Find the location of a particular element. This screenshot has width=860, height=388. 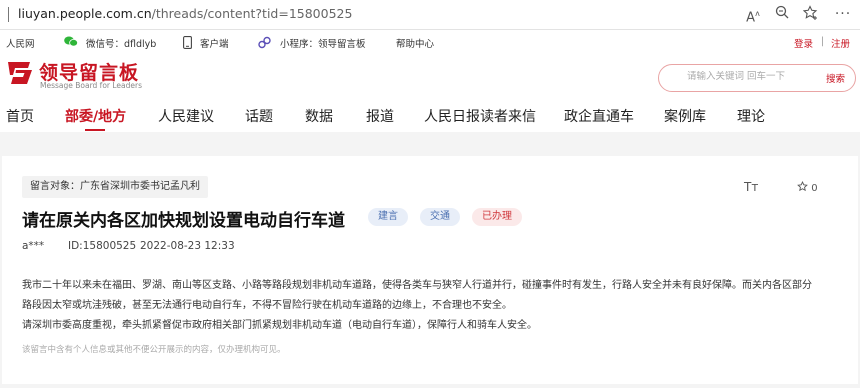

message-id: ID:15800525 is located at coordinates (102, 246).